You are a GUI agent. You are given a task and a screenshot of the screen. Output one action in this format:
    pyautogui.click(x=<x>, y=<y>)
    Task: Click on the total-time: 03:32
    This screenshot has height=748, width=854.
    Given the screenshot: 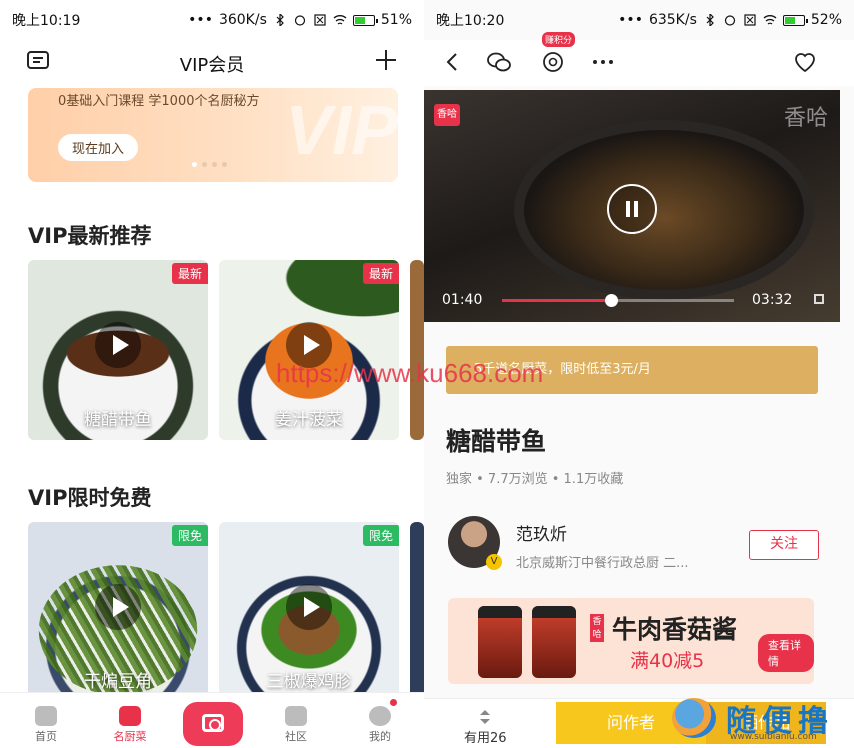 What is the action you would take?
    pyautogui.click(x=772, y=300)
    